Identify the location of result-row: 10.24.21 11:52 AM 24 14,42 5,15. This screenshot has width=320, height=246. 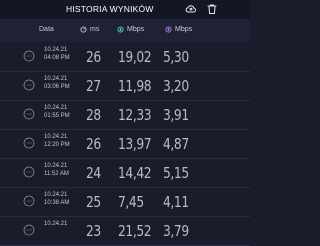
(125, 173).